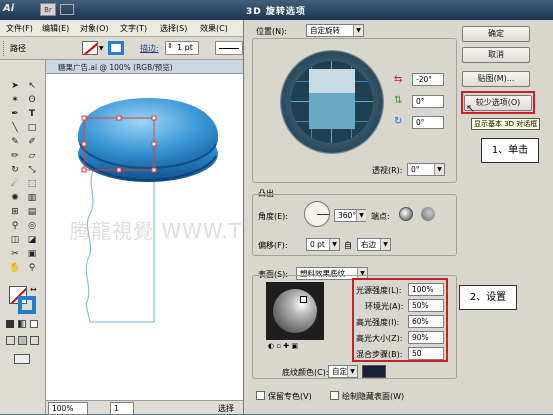 This screenshot has height=415, width=553. What do you see at coordinates (400, 320) in the screenshot?
I see `settings-highlight-box` at bounding box center [400, 320].